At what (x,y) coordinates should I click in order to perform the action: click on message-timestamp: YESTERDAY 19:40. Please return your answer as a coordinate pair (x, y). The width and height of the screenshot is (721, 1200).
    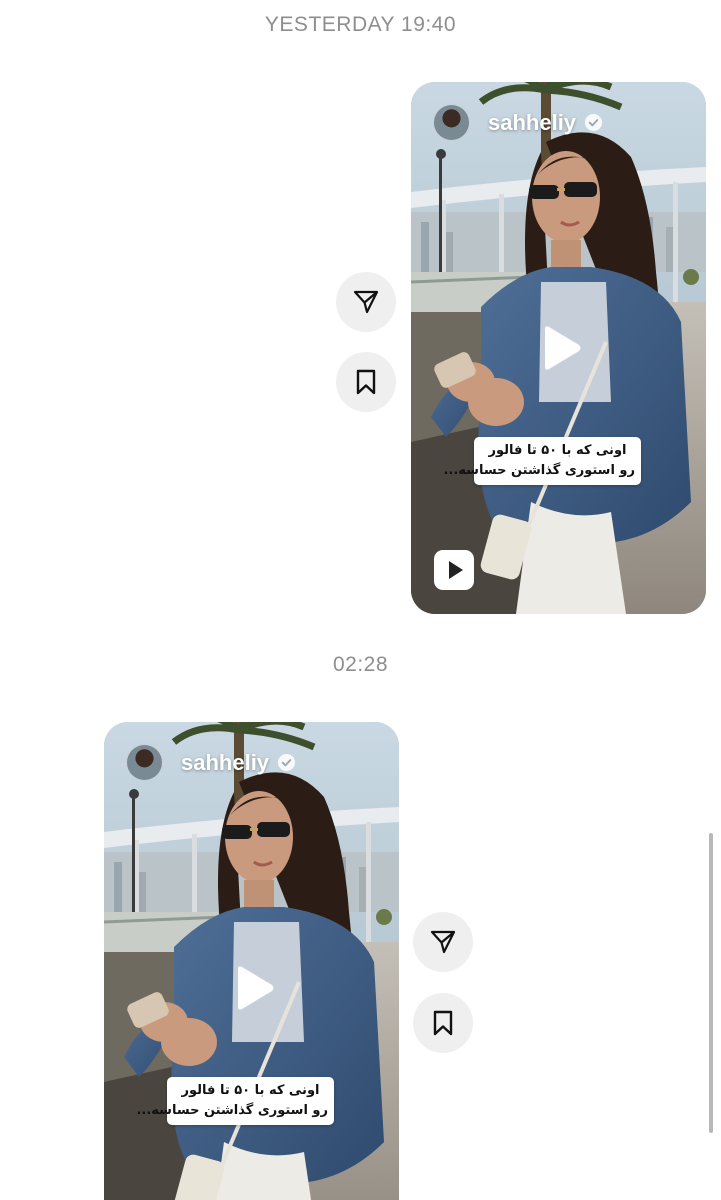
    Looking at the image, I should click on (360, 24).